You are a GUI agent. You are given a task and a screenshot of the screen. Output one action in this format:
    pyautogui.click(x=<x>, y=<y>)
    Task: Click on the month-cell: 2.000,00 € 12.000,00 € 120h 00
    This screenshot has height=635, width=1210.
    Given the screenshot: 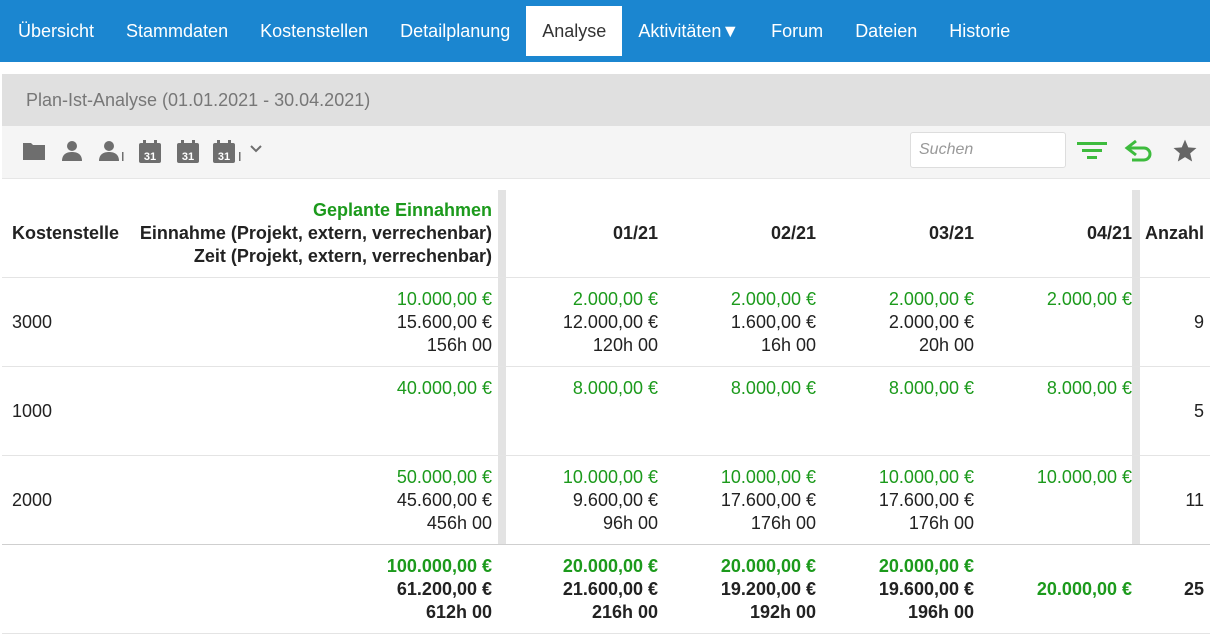 What is the action you would take?
    pyautogui.click(x=582, y=322)
    